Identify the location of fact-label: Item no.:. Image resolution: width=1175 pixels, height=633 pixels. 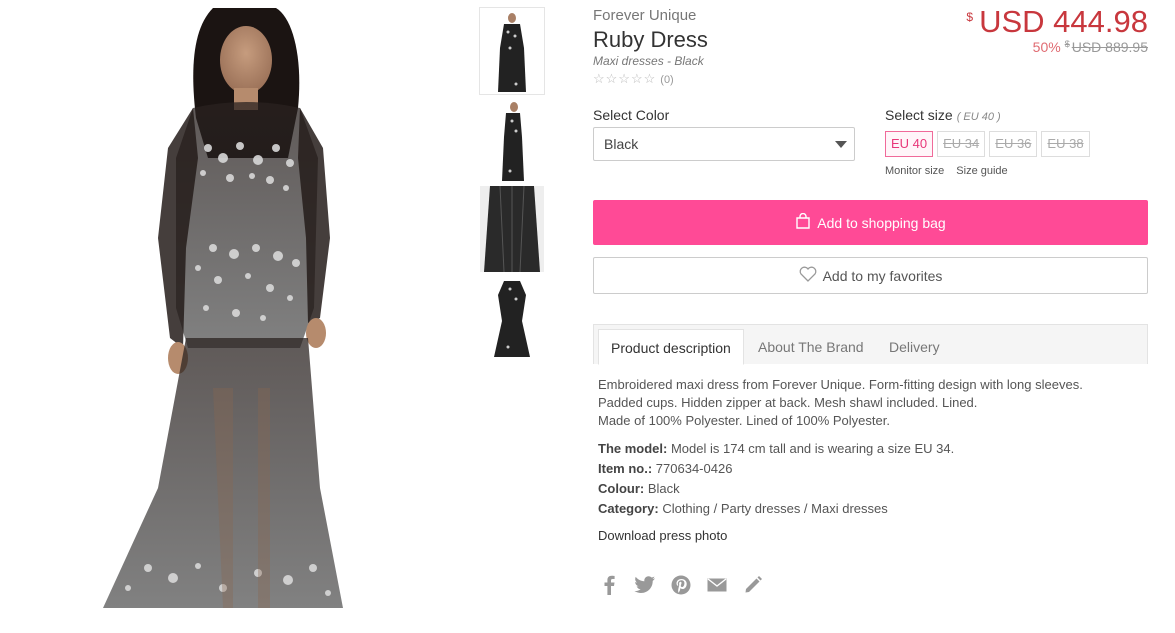
(625, 468).